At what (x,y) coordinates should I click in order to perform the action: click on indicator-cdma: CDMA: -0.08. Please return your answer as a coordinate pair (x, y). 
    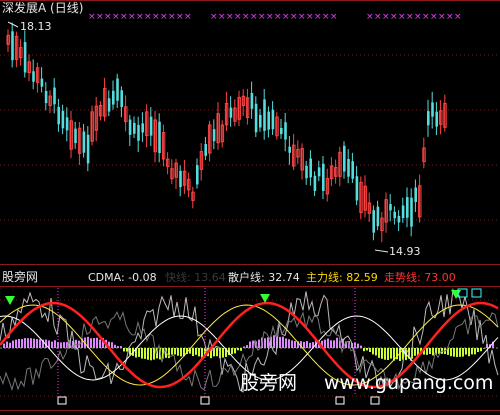
    Looking at the image, I should click on (122, 277).